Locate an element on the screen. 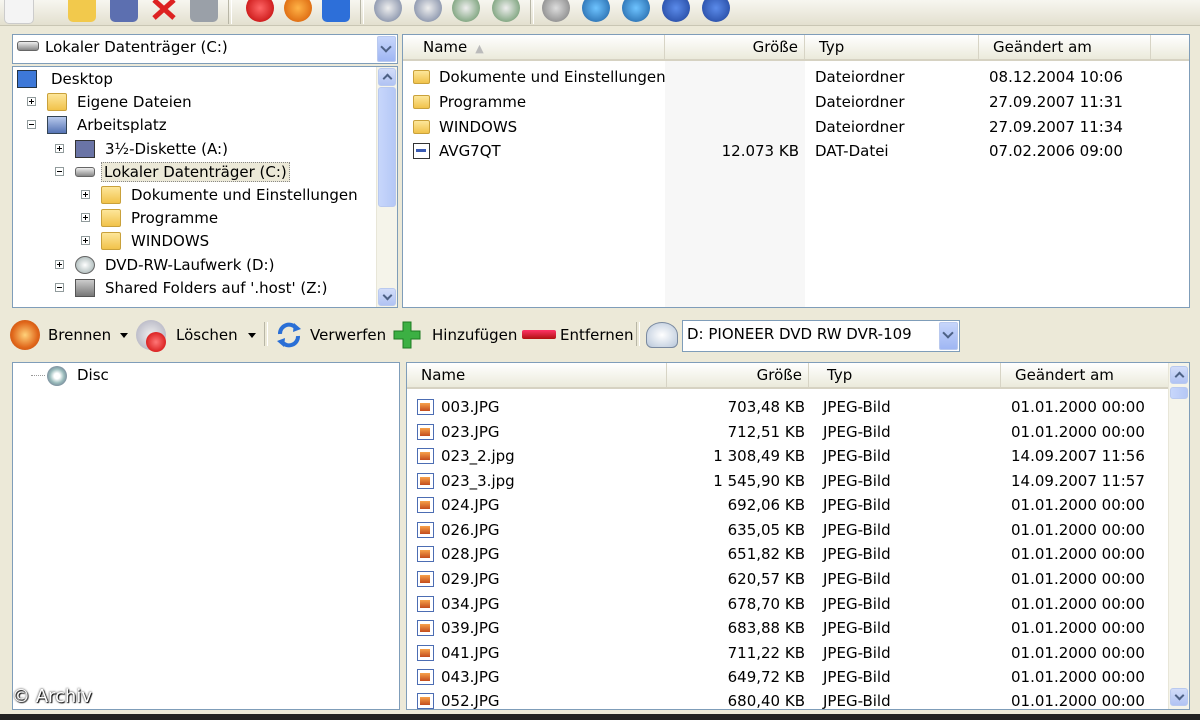  add-button: Hinzufügen is located at coordinates (455, 335).